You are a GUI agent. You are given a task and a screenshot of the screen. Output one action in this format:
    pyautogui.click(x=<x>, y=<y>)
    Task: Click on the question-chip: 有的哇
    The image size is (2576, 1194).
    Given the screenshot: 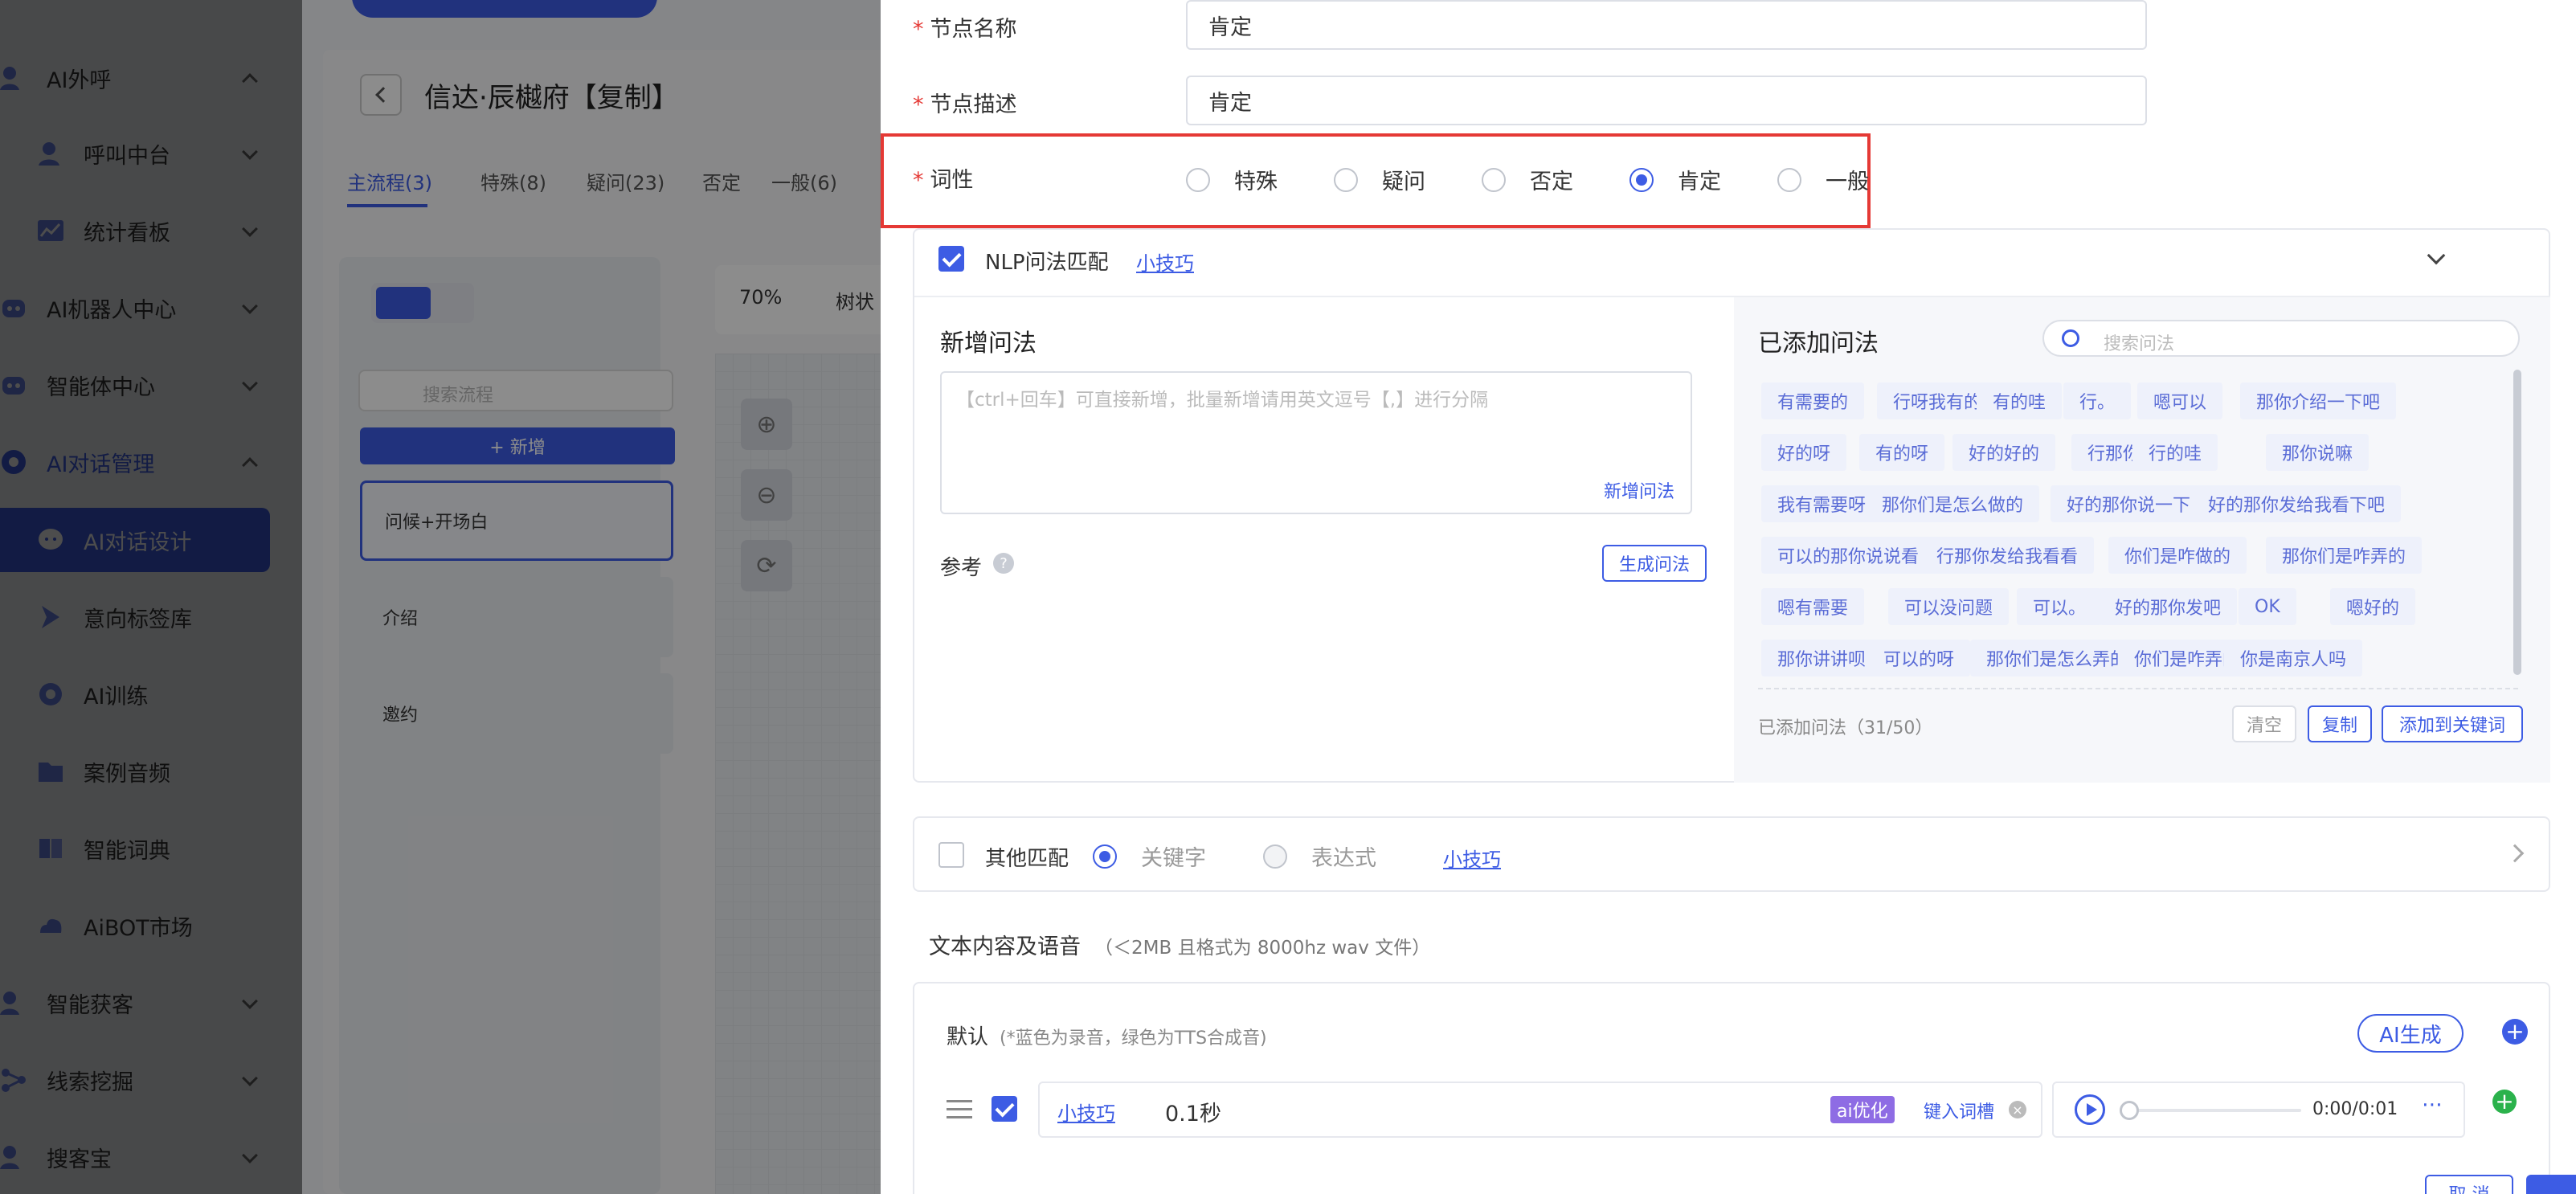 What is the action you would take?
    pyautogui.click(x=2020, y=400)
    